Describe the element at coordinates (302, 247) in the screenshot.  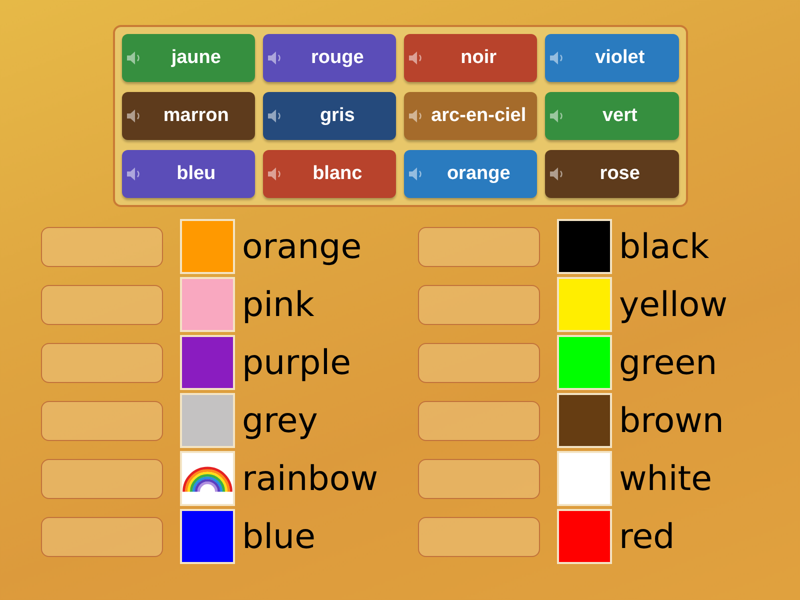
I see `color-label: orange` at that location.